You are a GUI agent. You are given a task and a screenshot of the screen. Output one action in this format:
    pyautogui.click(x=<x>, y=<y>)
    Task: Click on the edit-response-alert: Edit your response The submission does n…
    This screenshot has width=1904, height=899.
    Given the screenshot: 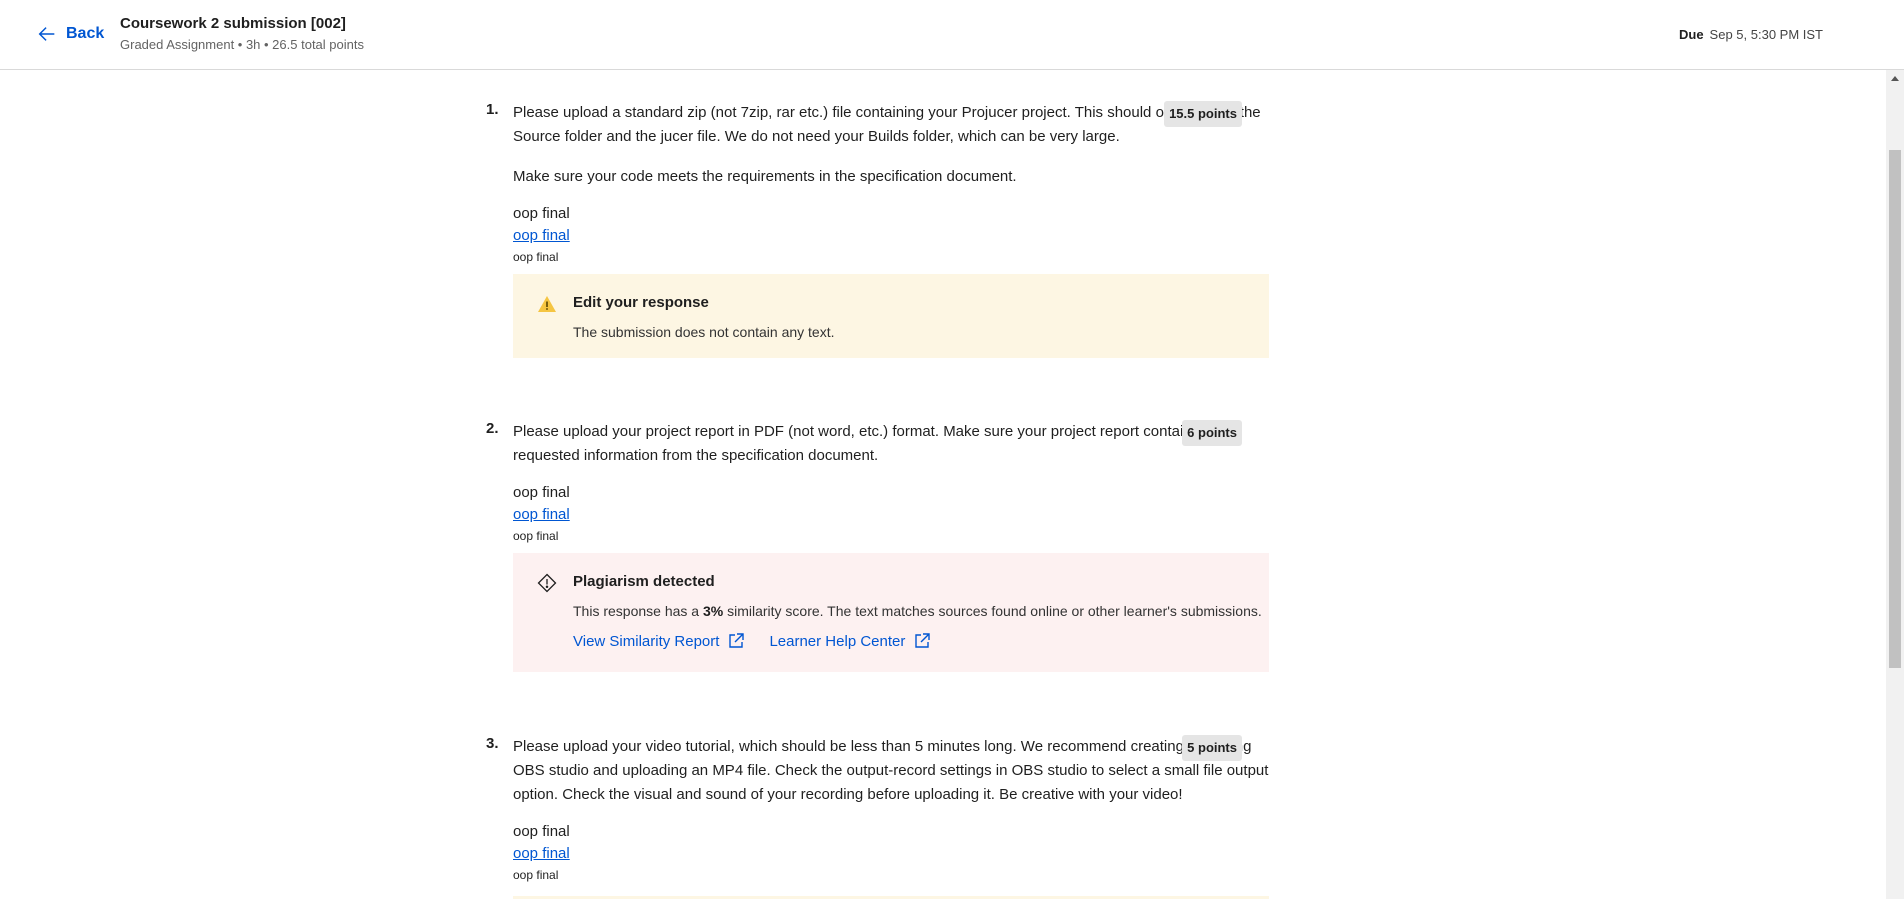 What is the action you would take?
    pyautogui.click(x=891, y=316)
    